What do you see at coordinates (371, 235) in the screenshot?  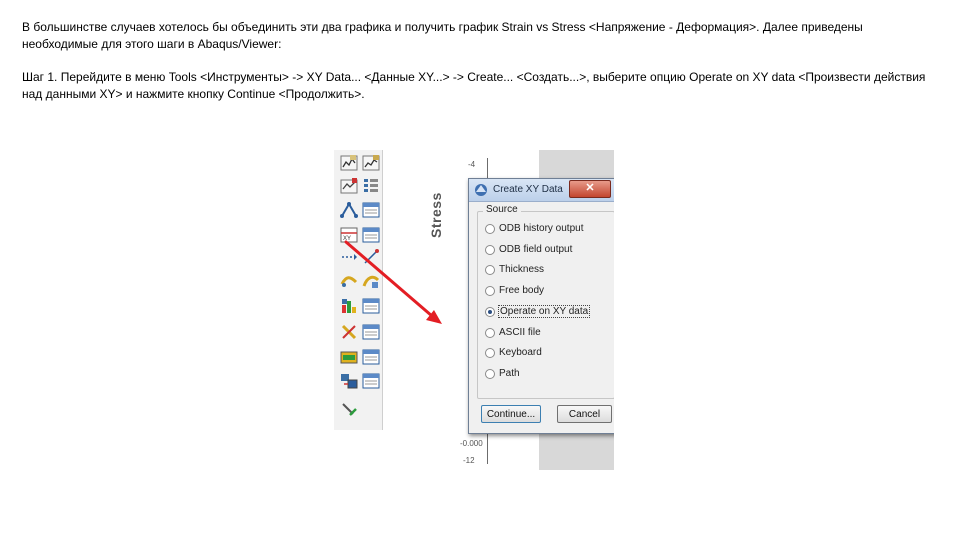 I see `xy-data-manager-icon` at bounding box center [371, 235].